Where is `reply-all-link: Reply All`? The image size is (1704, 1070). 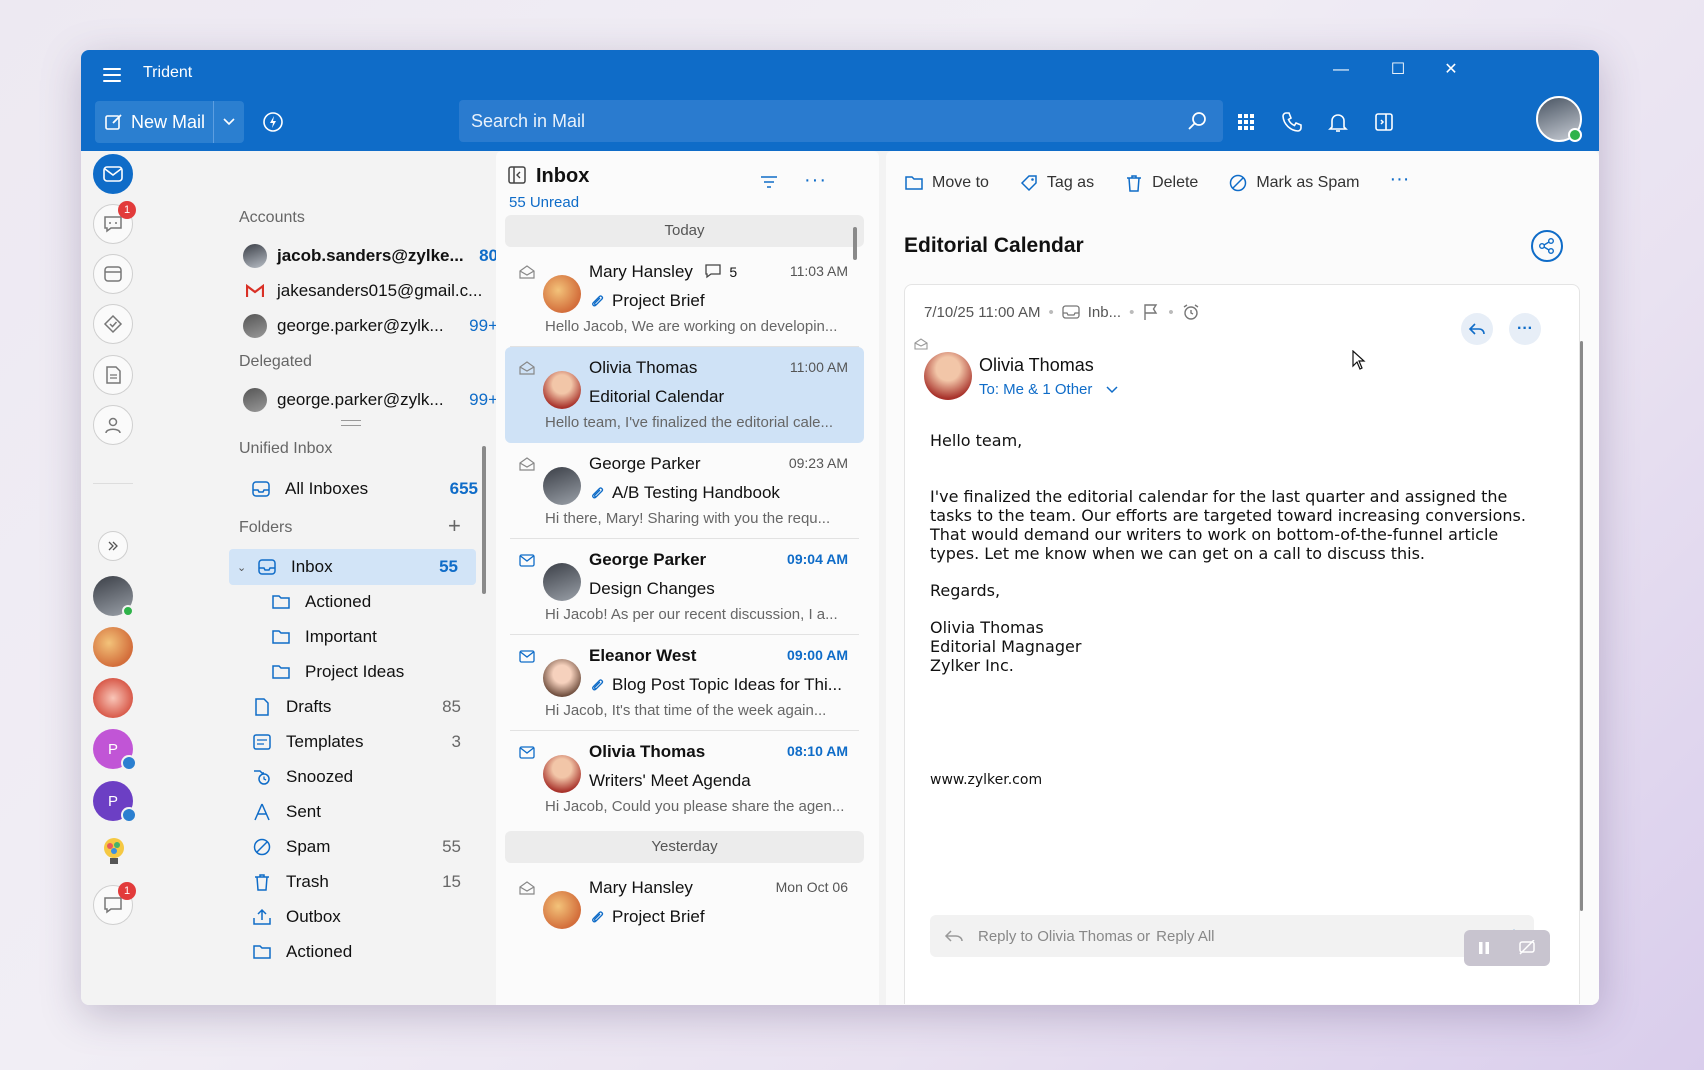 reply-all-link: Reply All is located at coordinates (1185, 936).